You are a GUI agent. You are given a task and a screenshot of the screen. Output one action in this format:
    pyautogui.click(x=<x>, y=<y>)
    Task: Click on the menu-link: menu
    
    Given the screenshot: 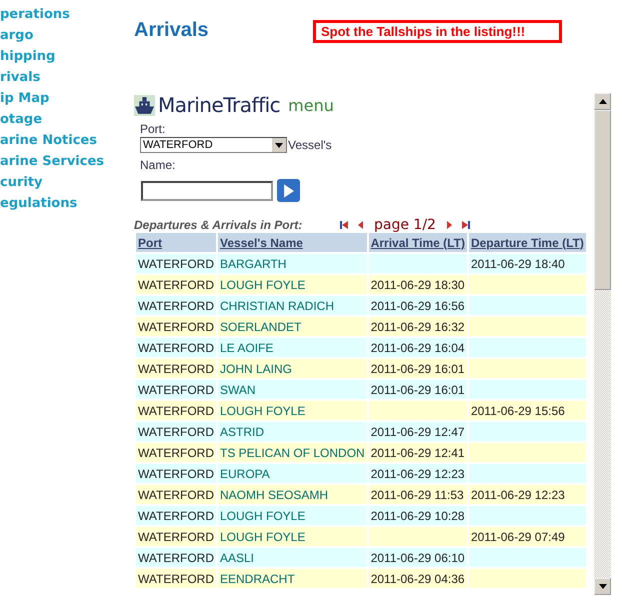 What is the action you would take?
    pyautogui.click(x=311, y=105)
    